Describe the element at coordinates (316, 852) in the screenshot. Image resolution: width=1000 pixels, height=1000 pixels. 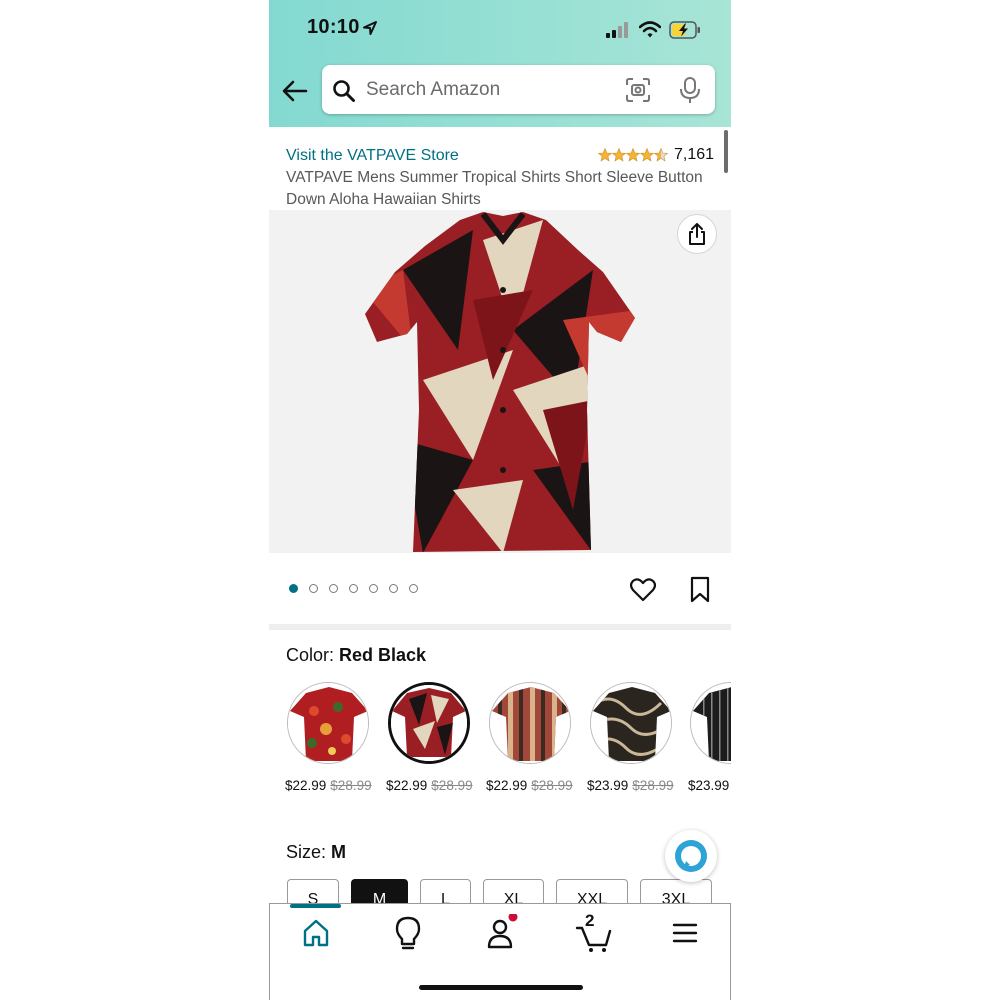
I see `size-label: Size: M` at that location.